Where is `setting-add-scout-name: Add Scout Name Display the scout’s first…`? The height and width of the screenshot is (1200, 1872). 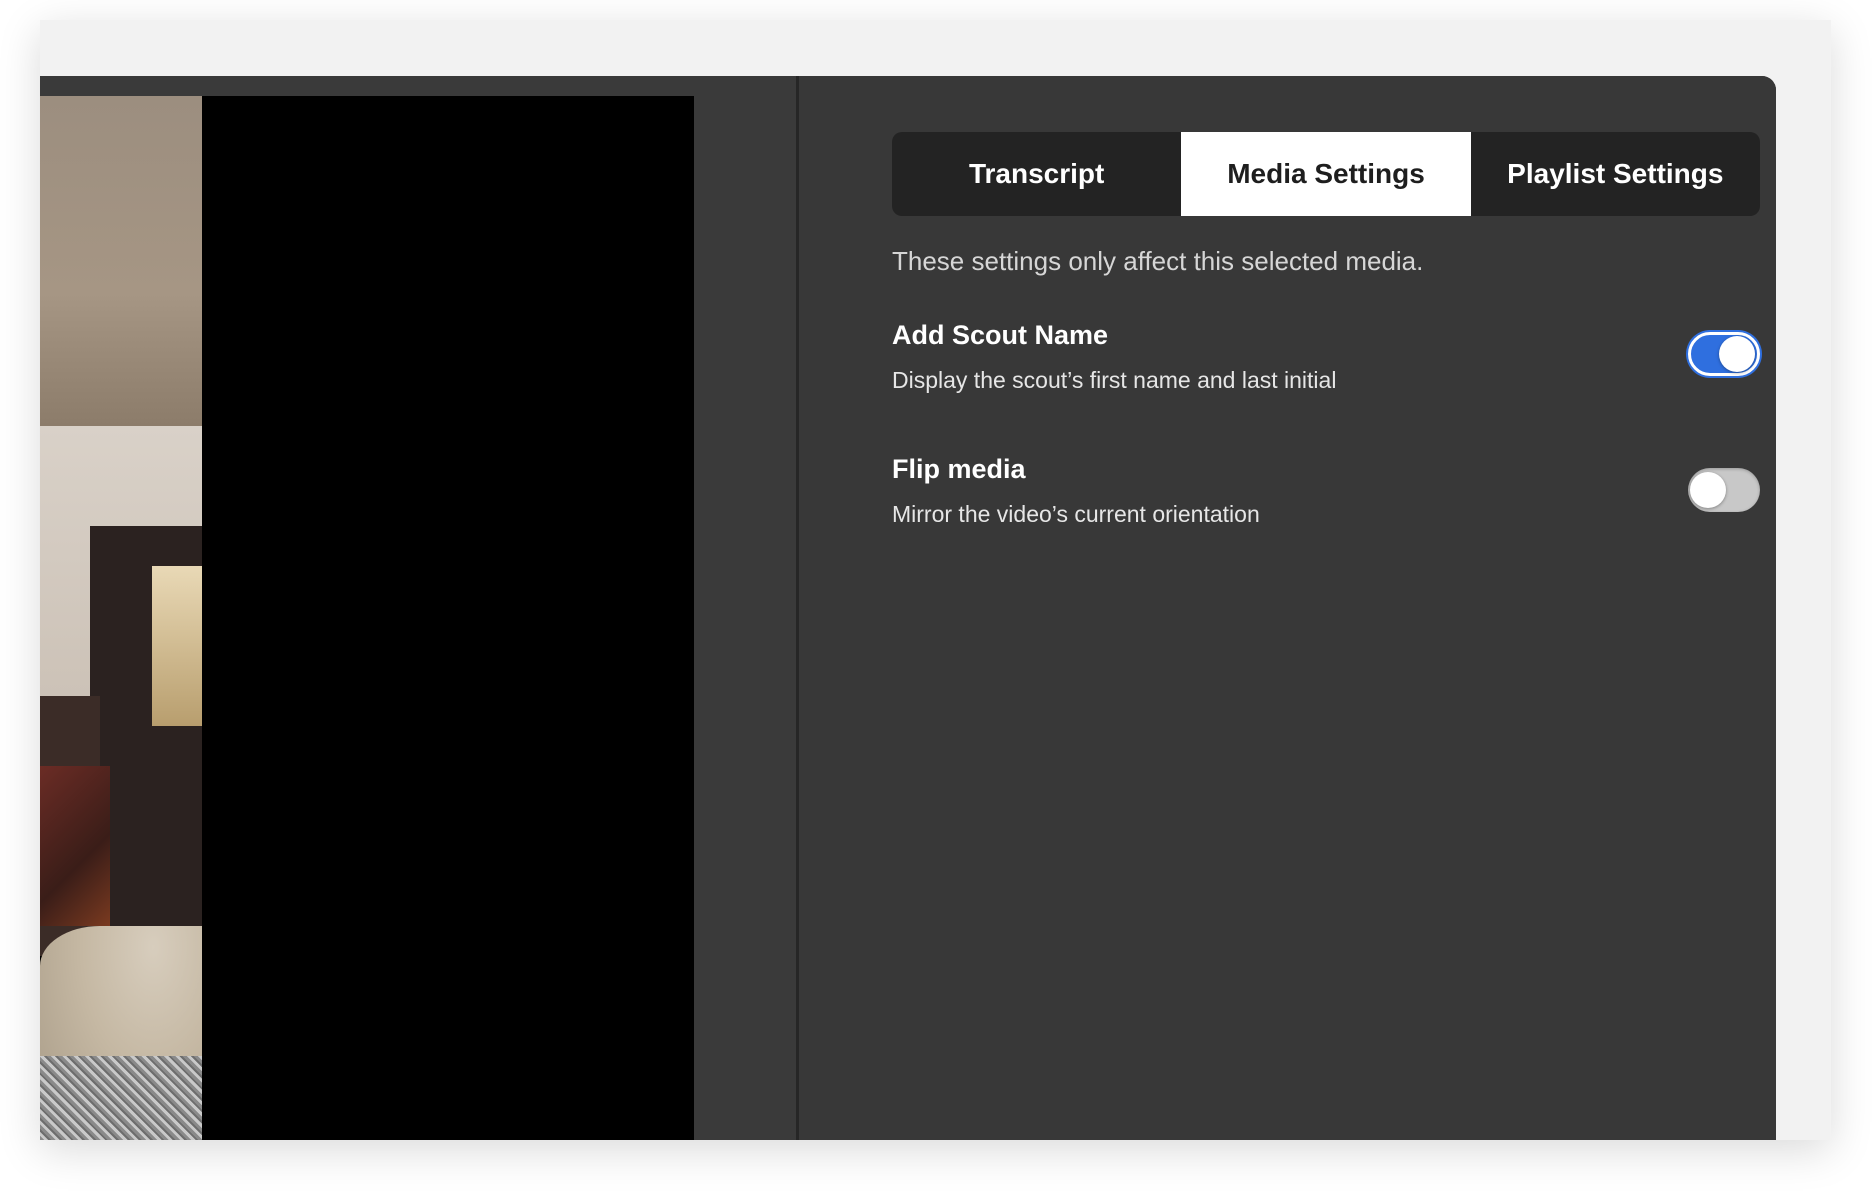 setting-add-scout-name: Add Scout Name Display the scout’s first… is located at coordinates (1326, 357).